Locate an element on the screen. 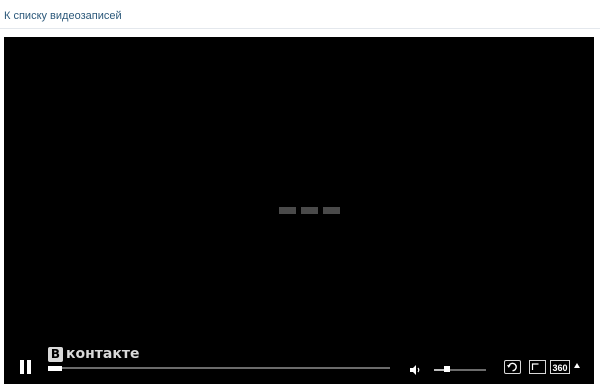  pause-button is located at coordinates (26, 368).